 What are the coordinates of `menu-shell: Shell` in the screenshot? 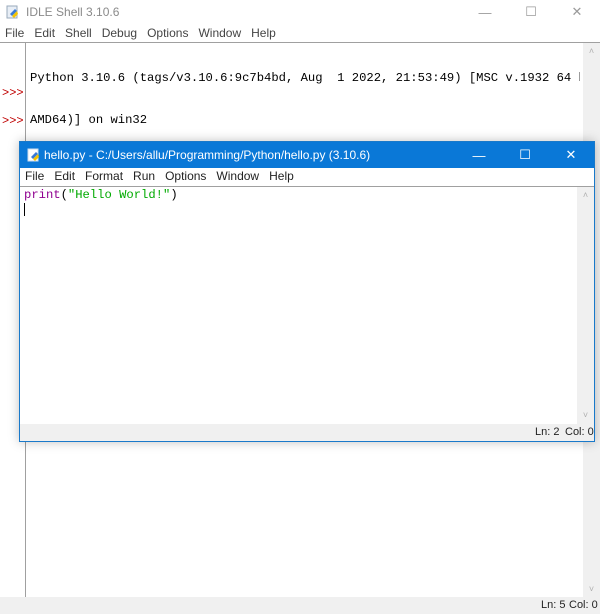 It's located at (78, 33).